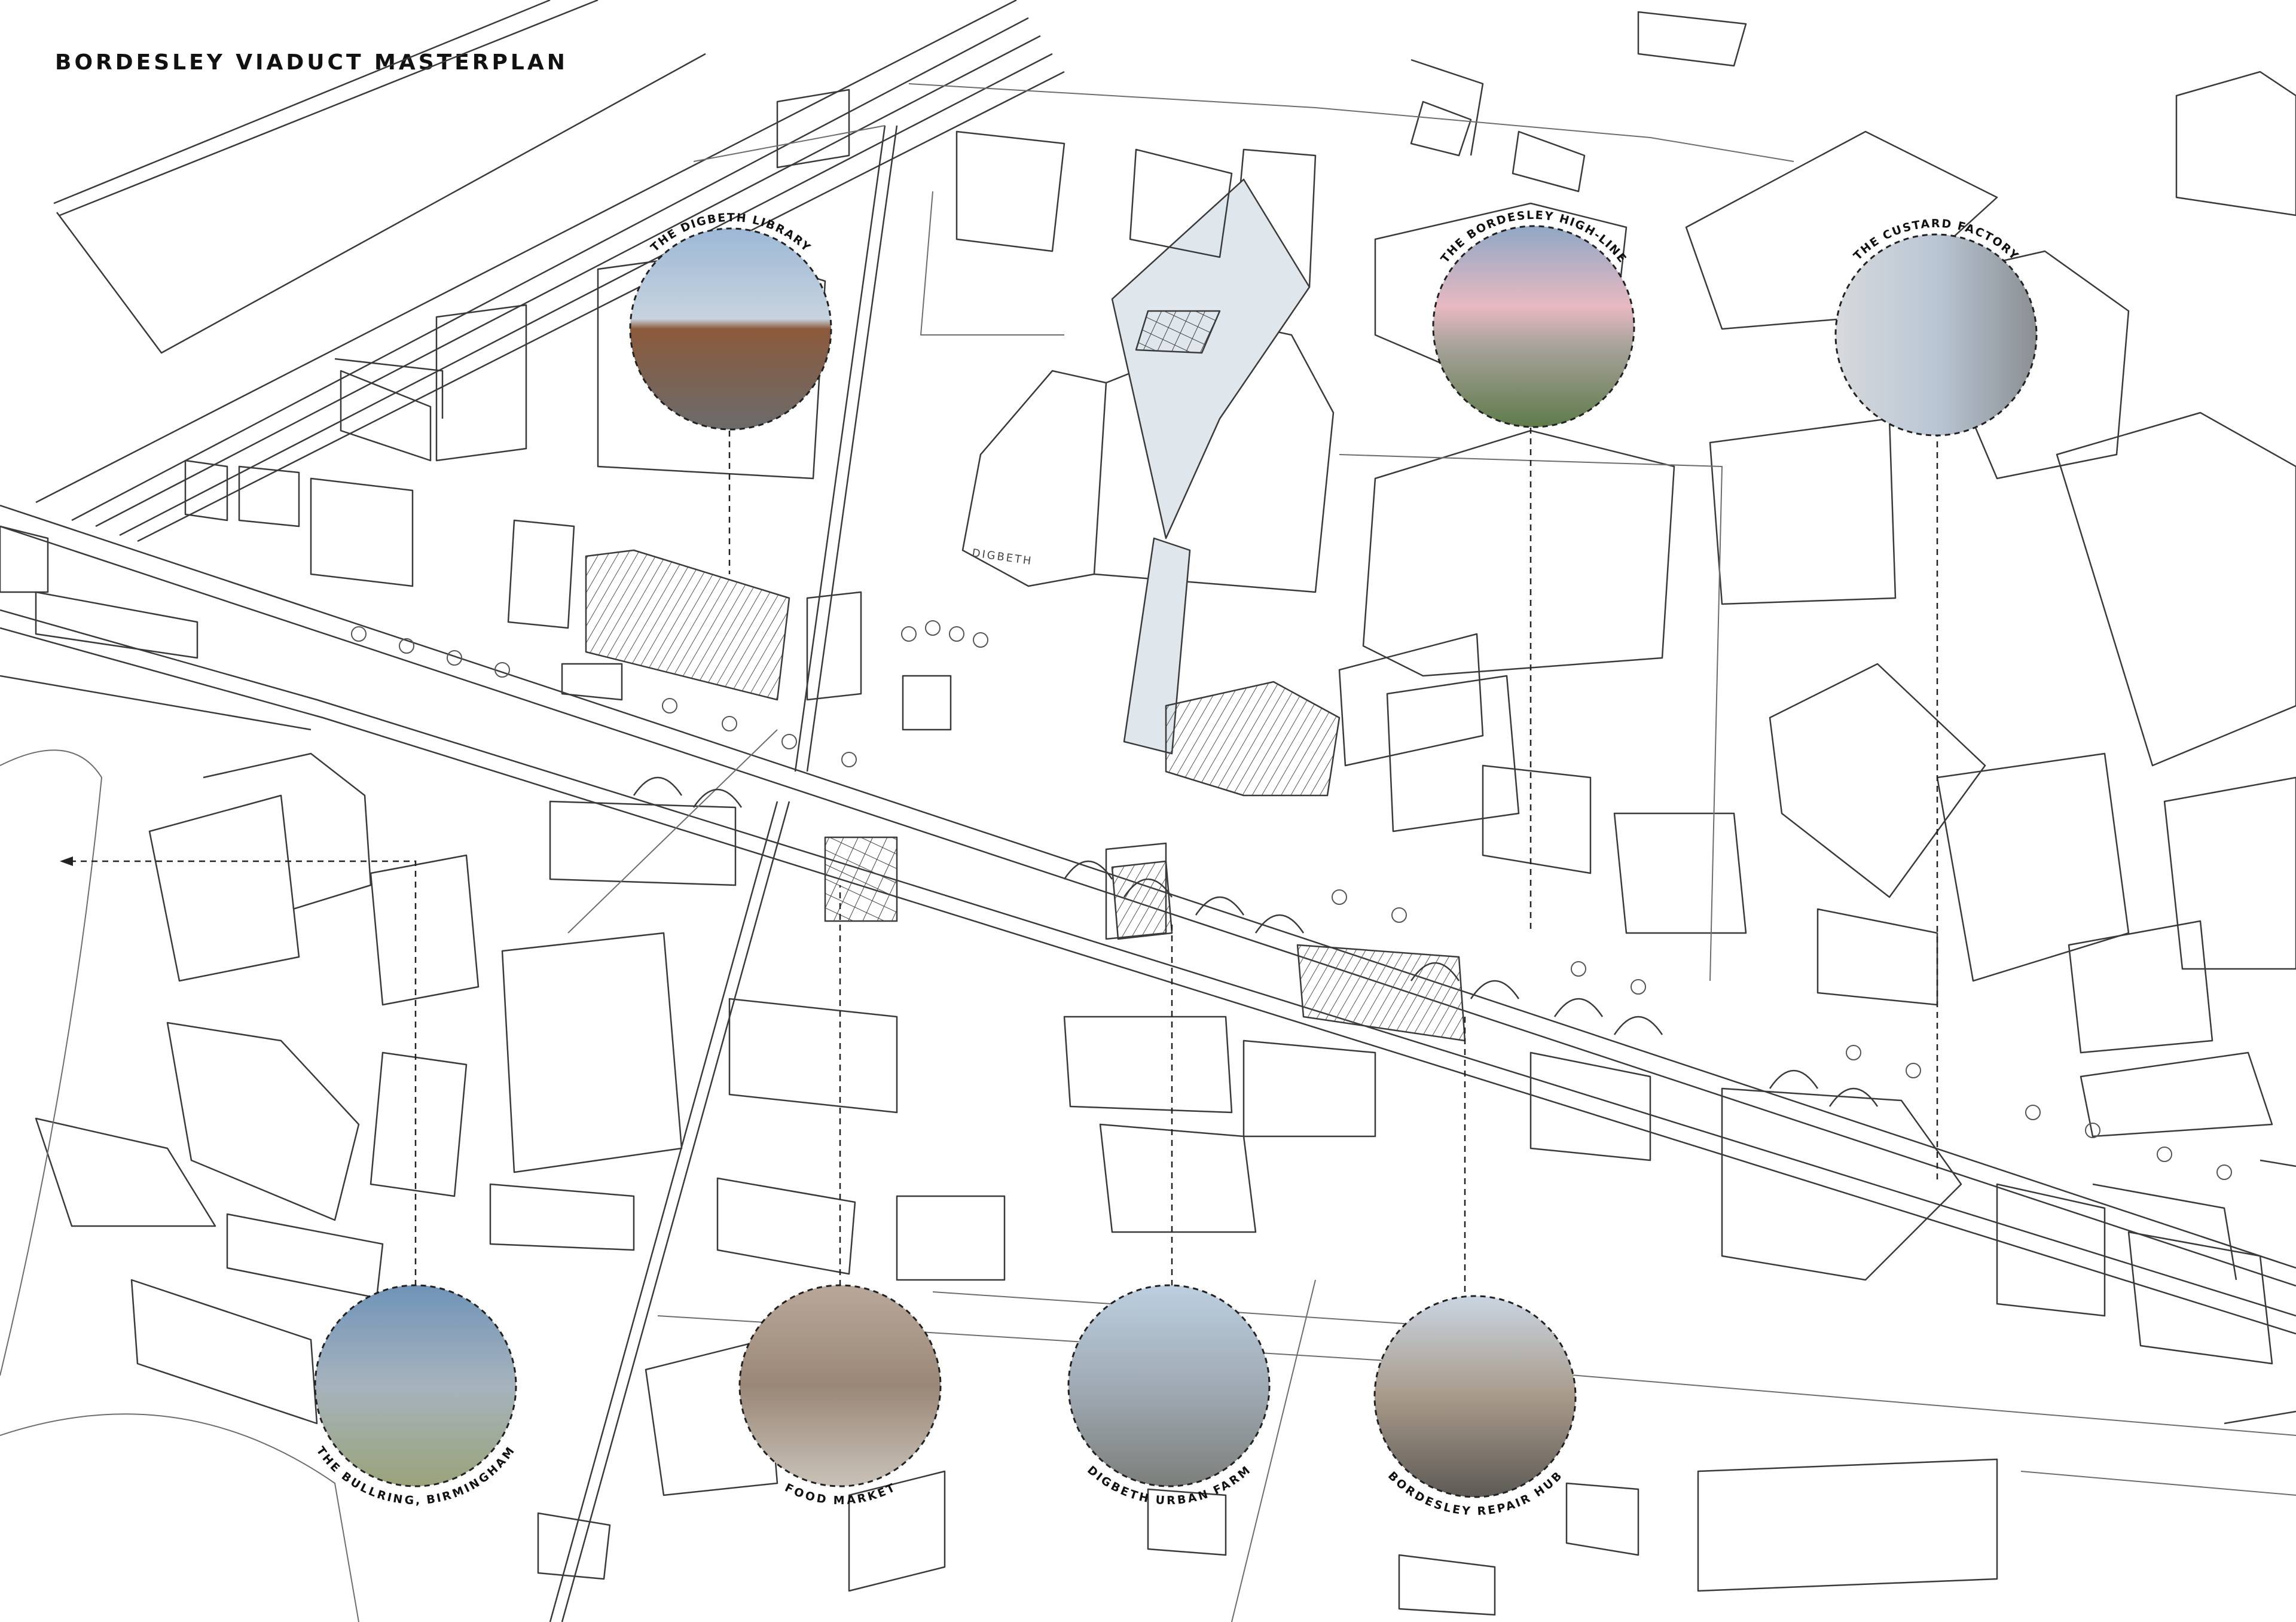  I want to click on vignette-bullring: THE BULLRING, BIRMINGHAM, so click(416, 1395).